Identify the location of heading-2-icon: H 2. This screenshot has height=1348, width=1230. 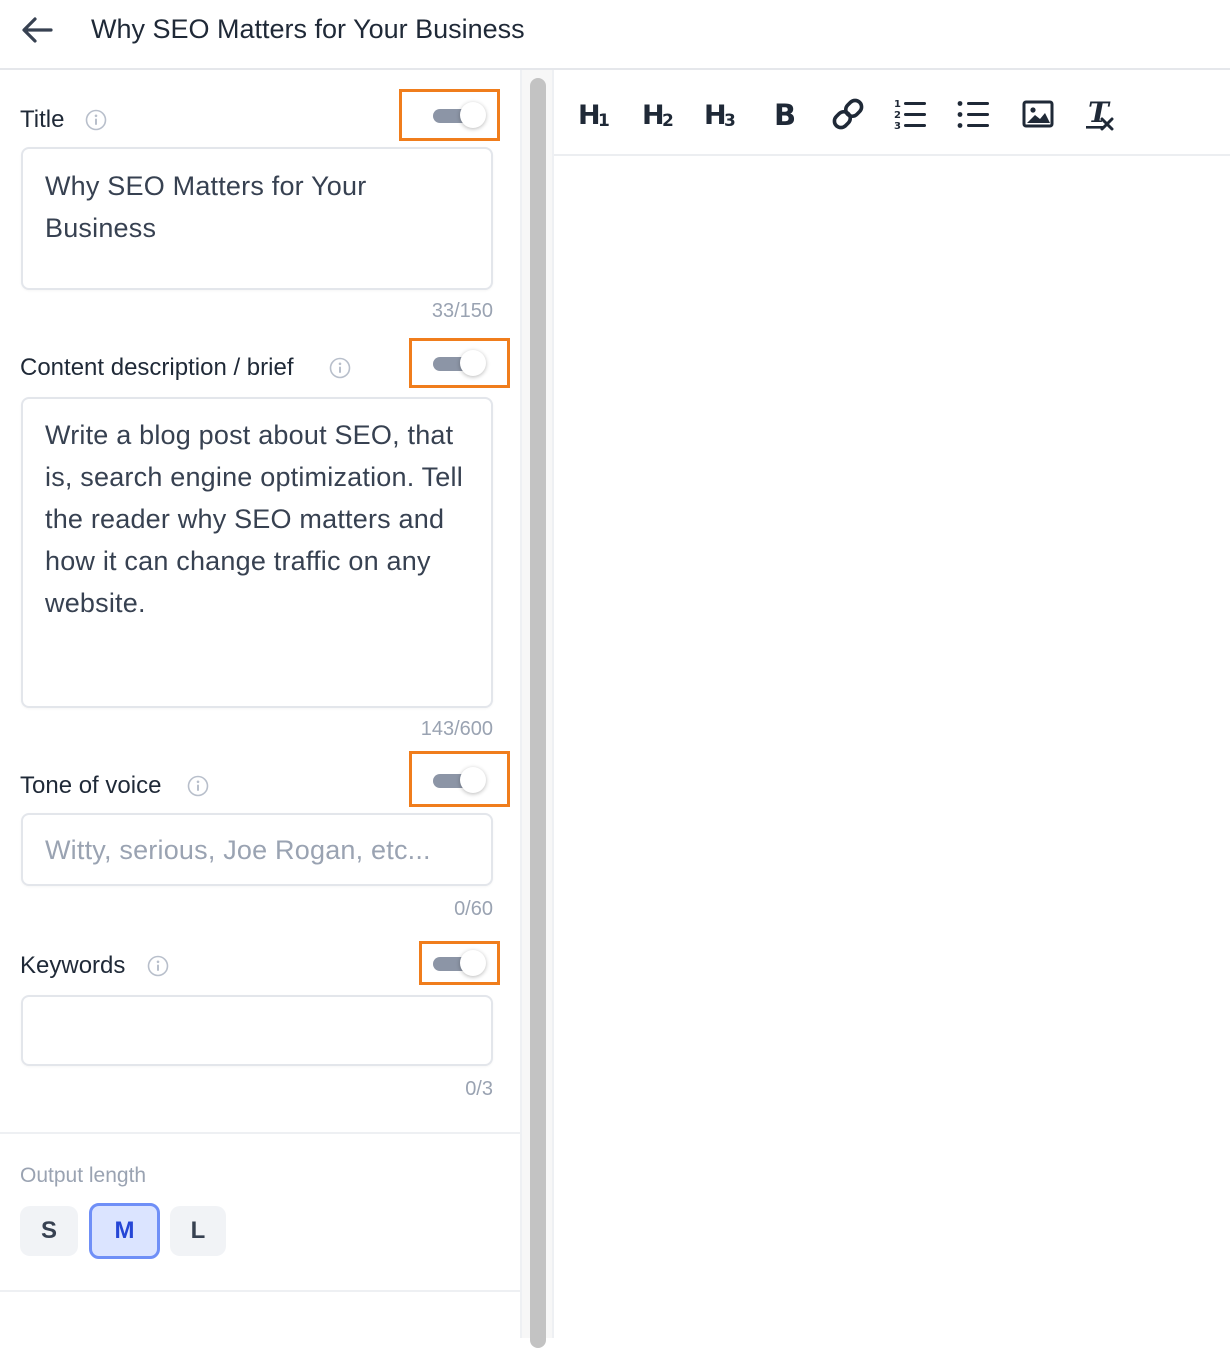
(658, 115).